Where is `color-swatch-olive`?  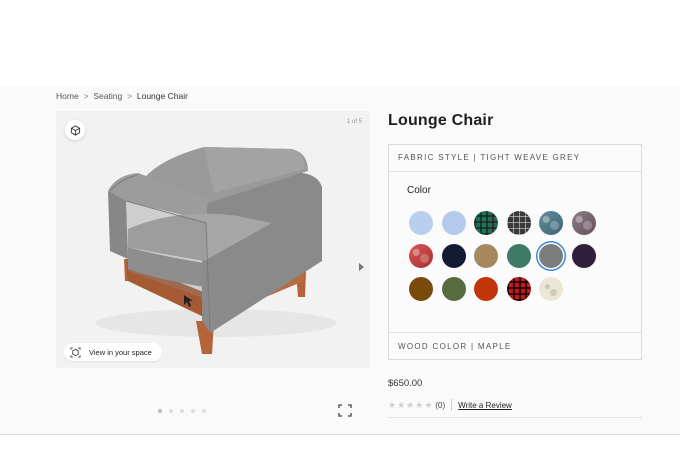 color-swatch-olive is located at coordinates (453, 289).